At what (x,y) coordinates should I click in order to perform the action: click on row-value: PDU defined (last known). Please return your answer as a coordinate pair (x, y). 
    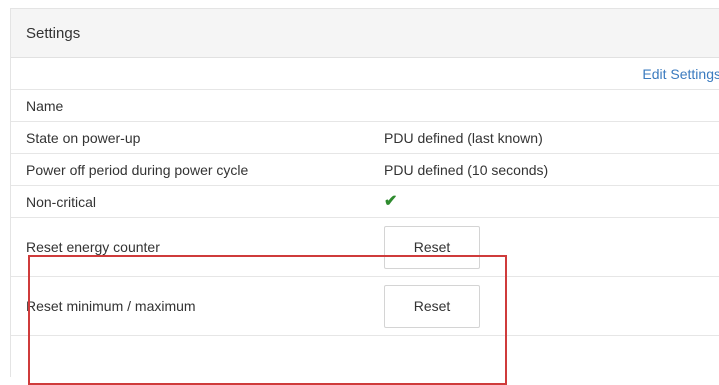
    Looking at the image, I should click on (463, 137).